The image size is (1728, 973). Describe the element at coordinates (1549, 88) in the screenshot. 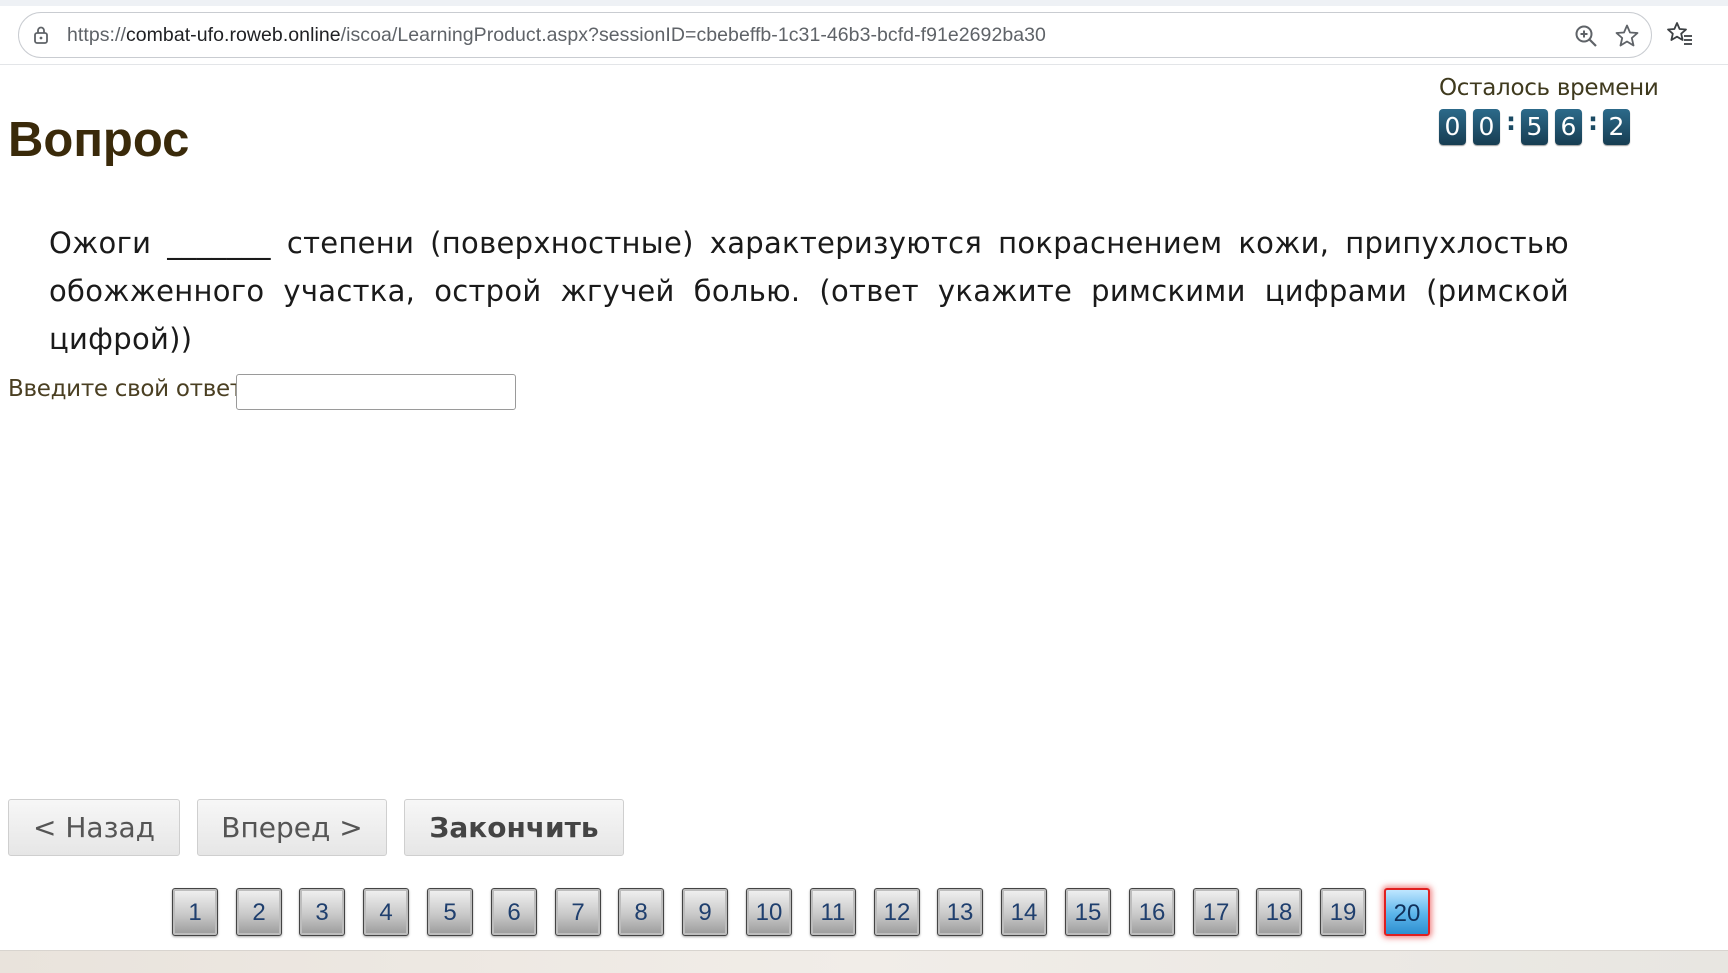

I see `timer-label: Осталось времени` at that location.